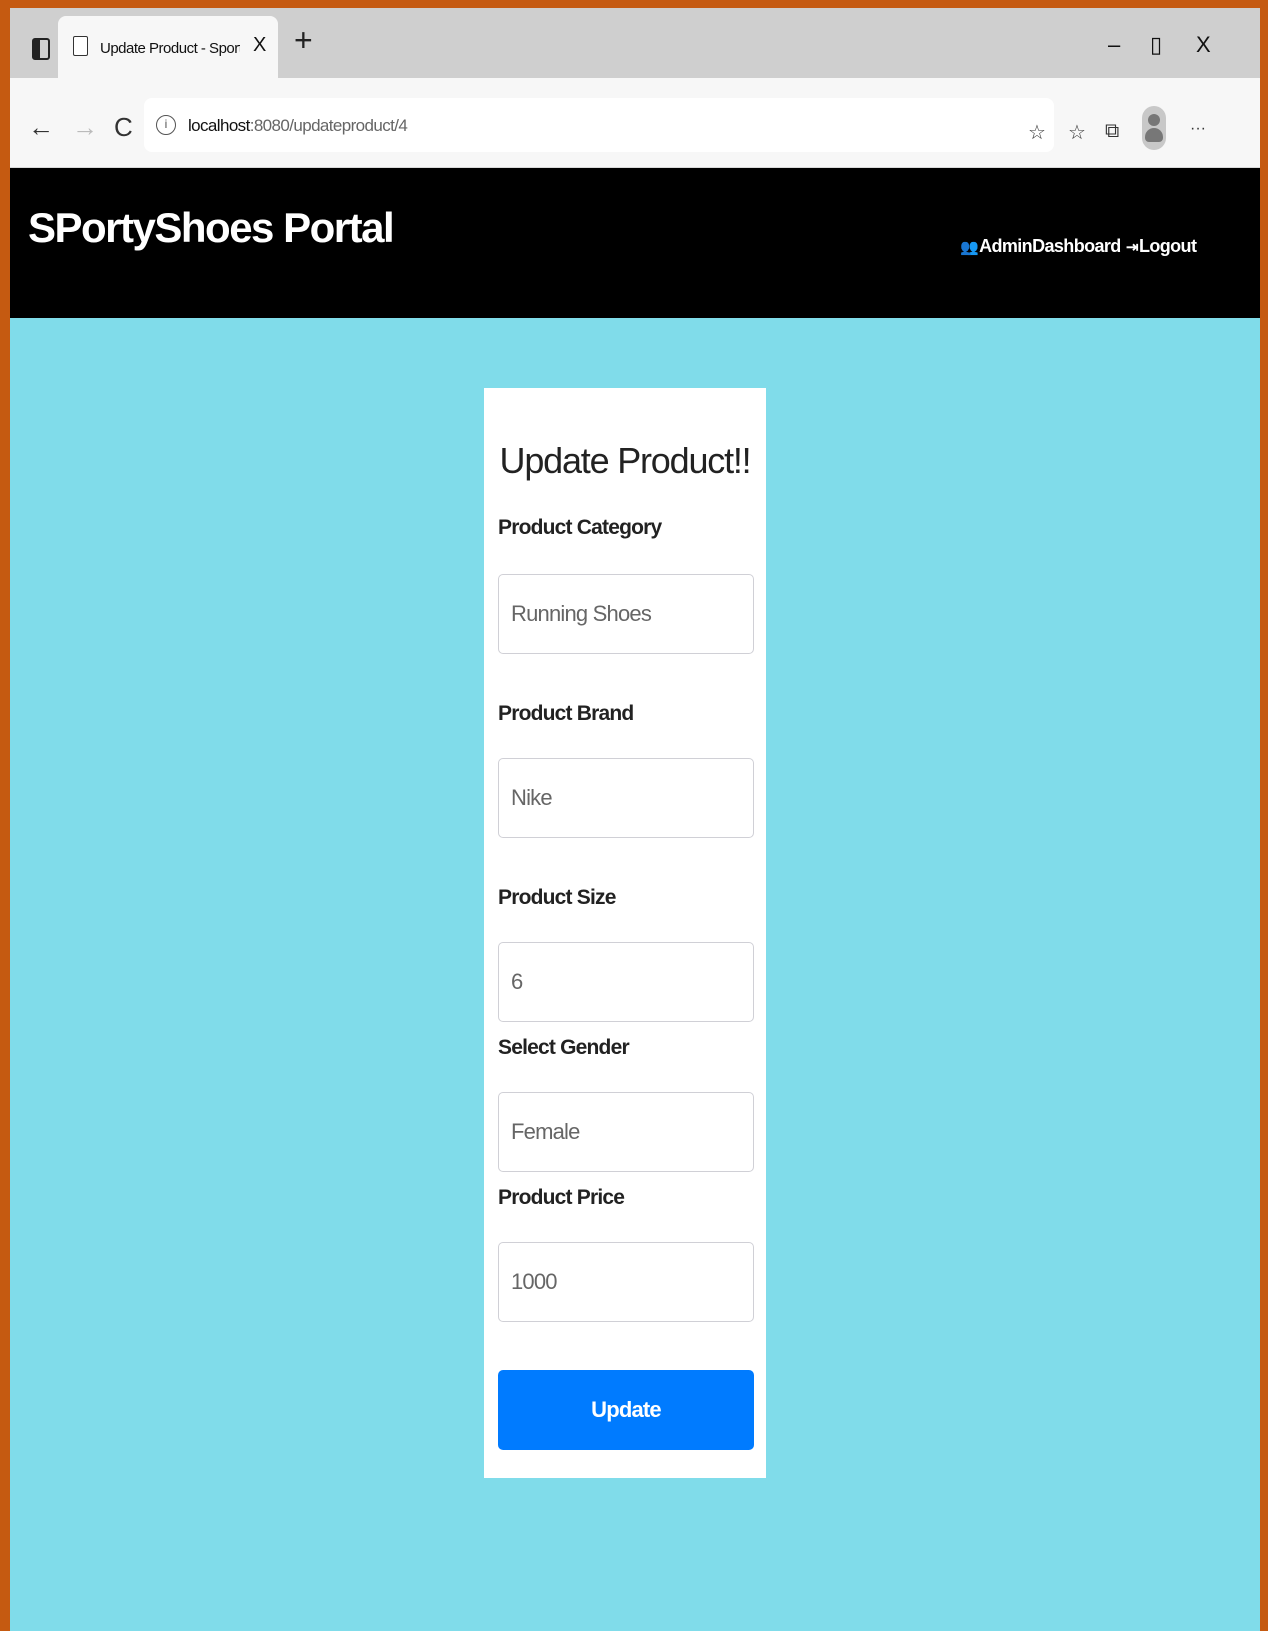 This screenshot has width=1268, height=1631. I want to click on tab-title: Update Product - SportyShoes.co, so click(170, 48).